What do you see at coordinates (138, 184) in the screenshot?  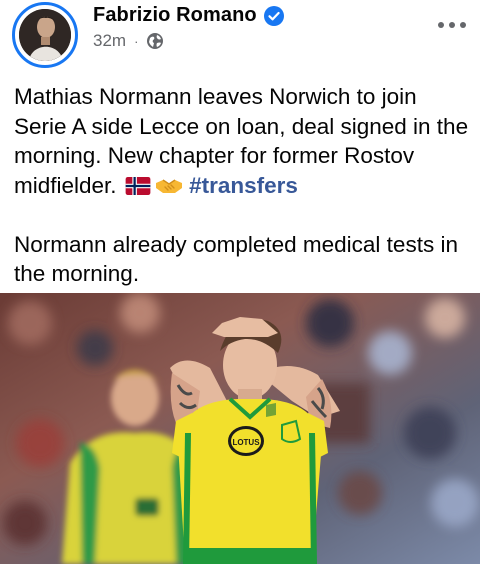 I see `norway-flag-icon` at bounding box center [138, 184].